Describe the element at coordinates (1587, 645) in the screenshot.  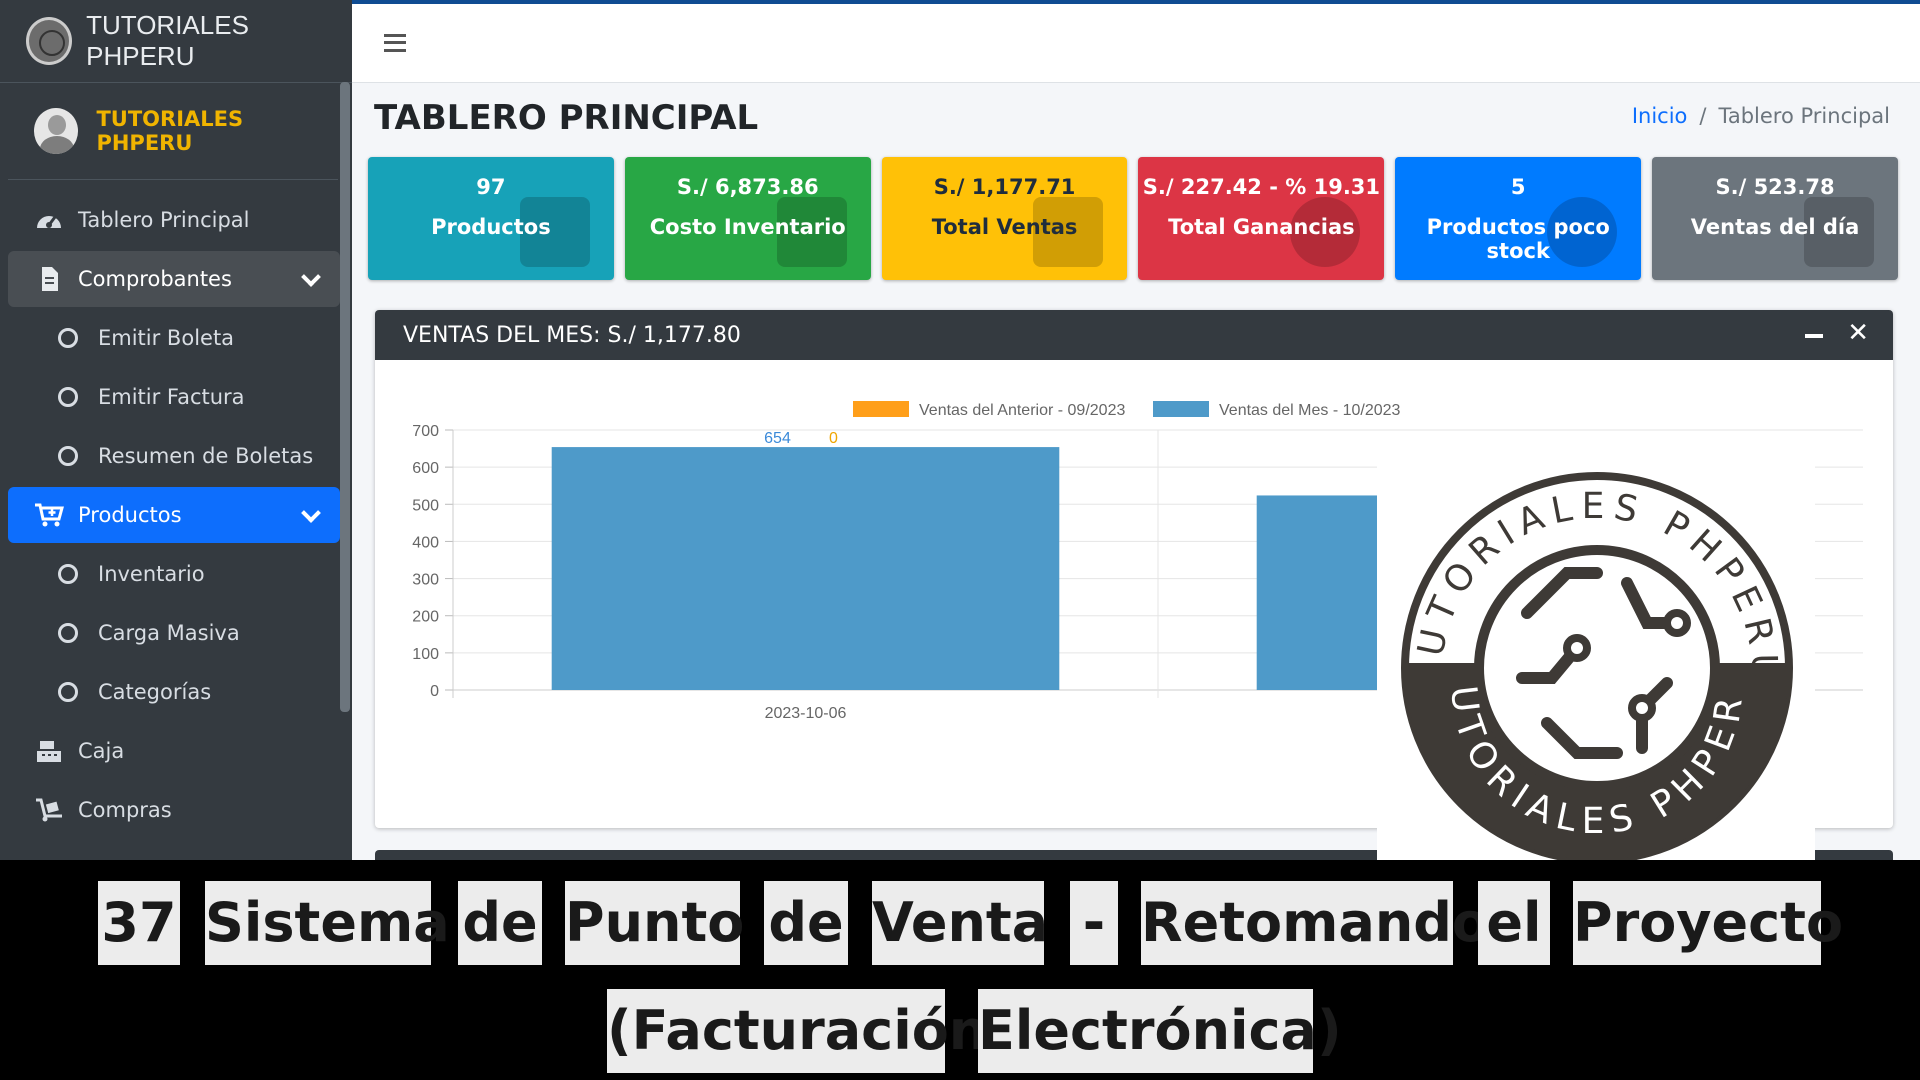
I see `tutoriales-phperu-logo: TUTORIALES PHPERU TUTORIALES PHPERU` at that location.